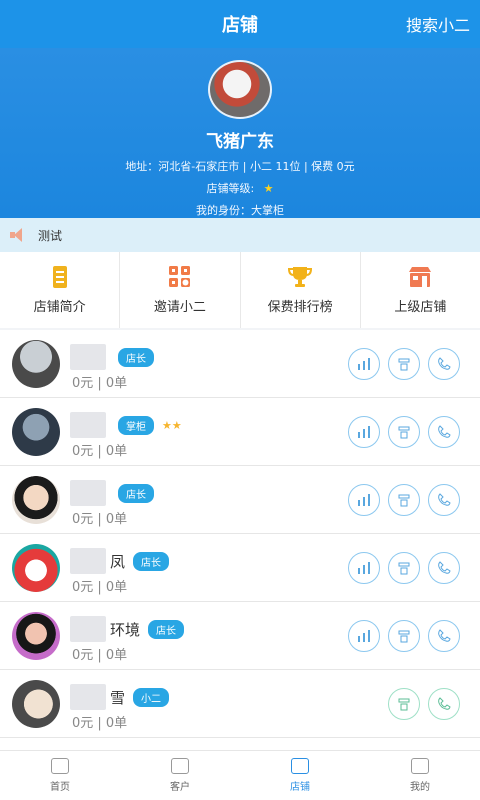  What do you see at coordinates (59, 307) in the screenshot?
I see `menu-label: 店铺简介` at bounding box center [59, 307].